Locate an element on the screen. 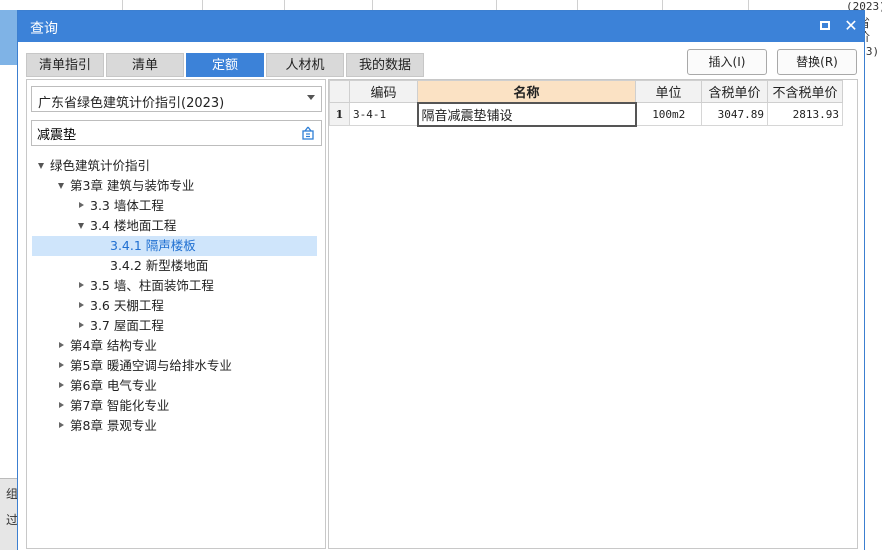 Image resolution: width=882 pixels, height=550 pixels. tree-item: 第4章 结构专业 is located at coordinates (174, 346).